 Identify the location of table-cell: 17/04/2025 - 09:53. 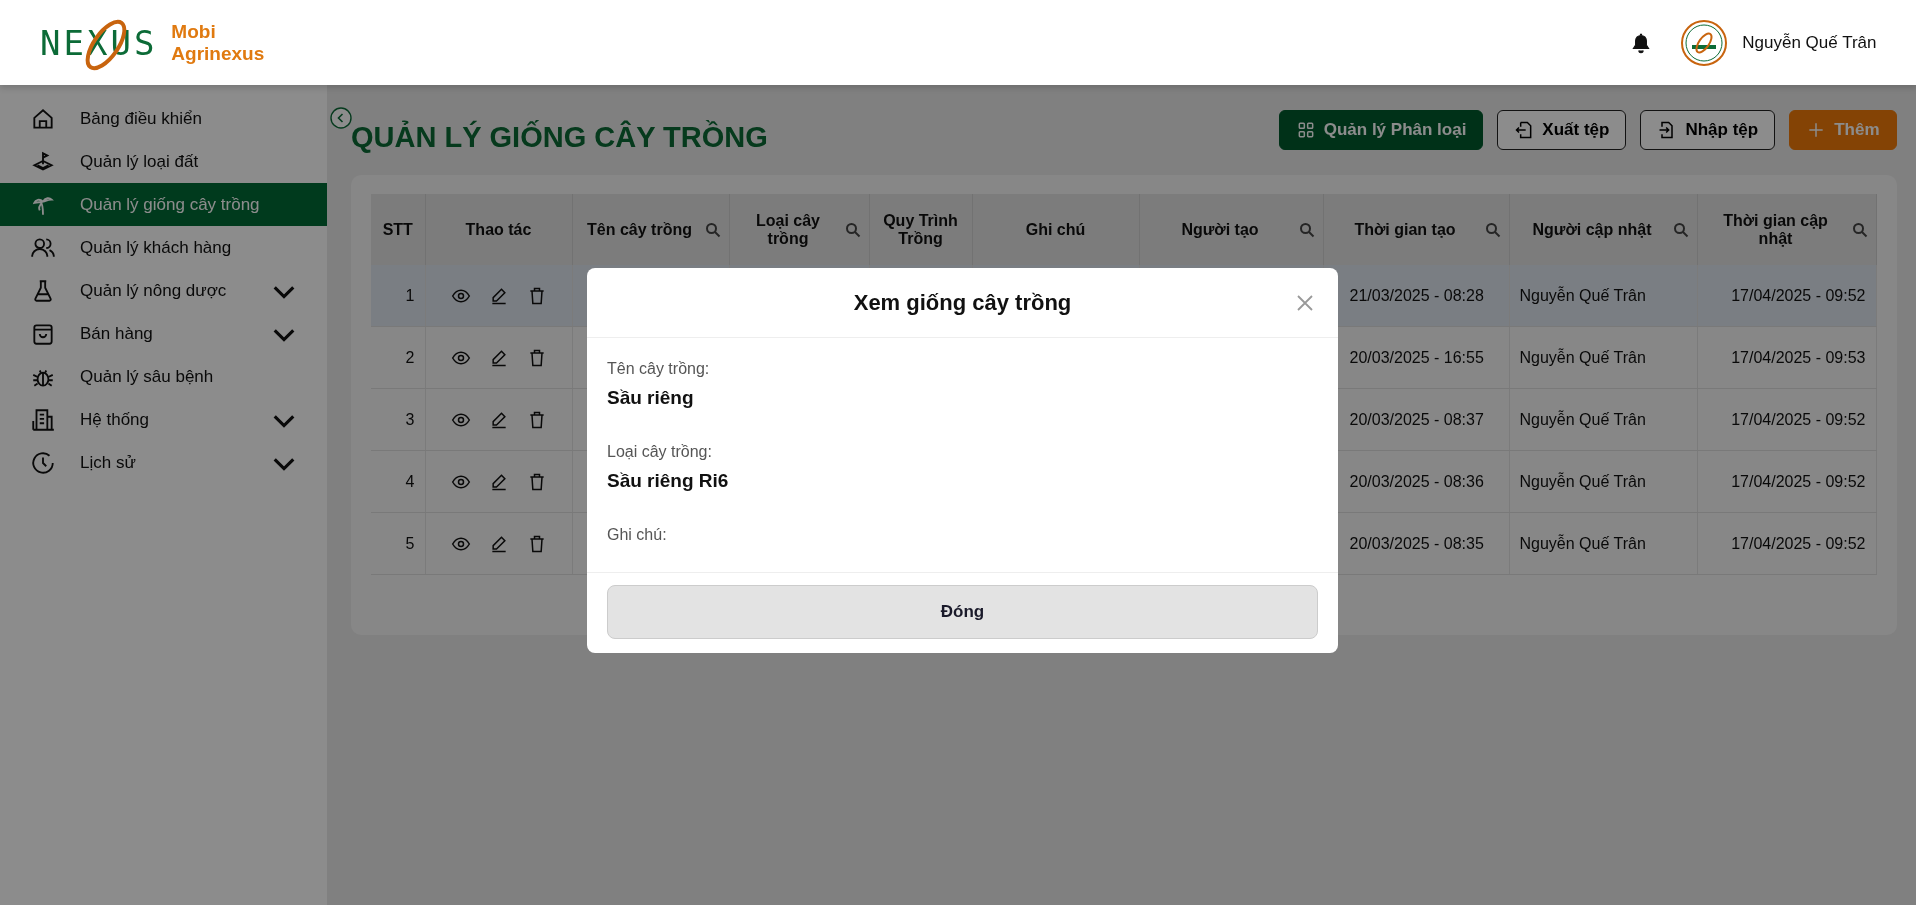
(1786, 357).